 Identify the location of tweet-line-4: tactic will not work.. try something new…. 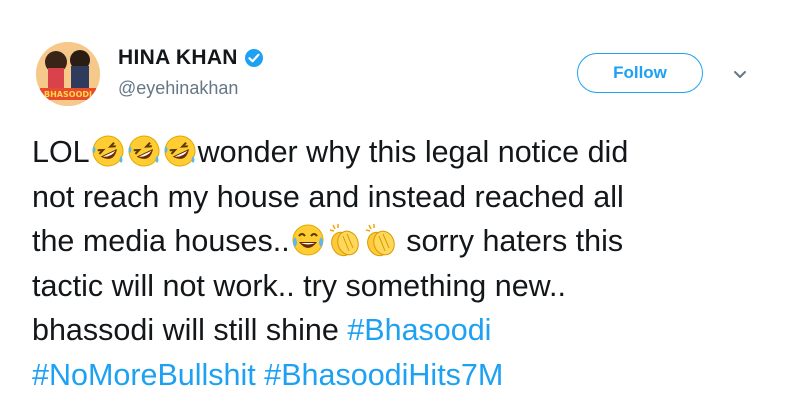
(299, 285).